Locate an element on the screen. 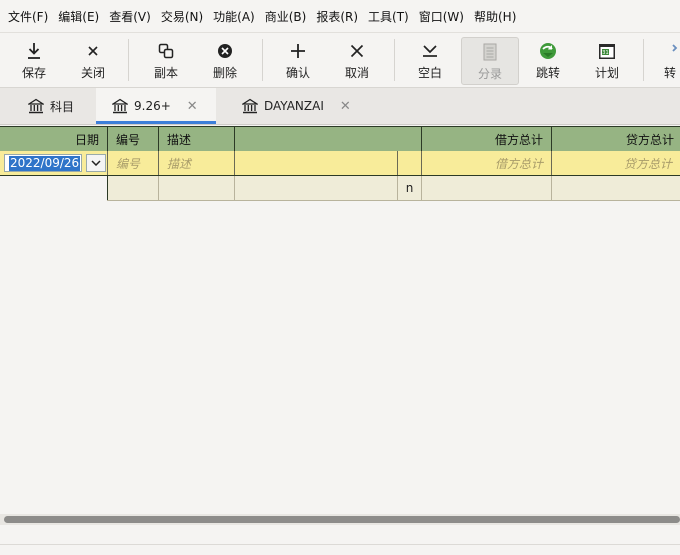 The image size is (680, 555). delete-label: 删除 is located at coordinates (224, 73).